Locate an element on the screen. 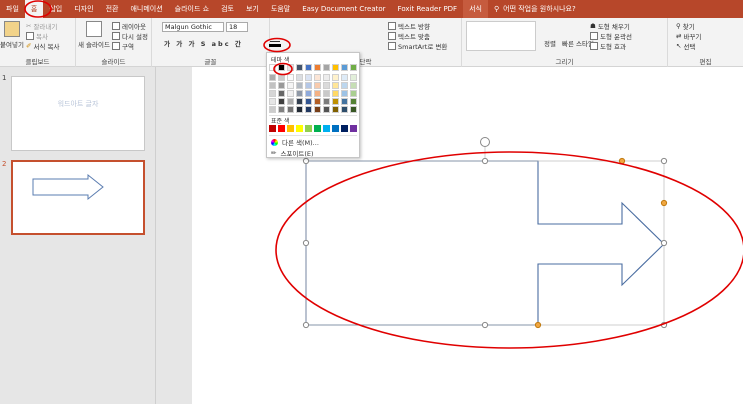 Image resolution: width=743 pixels, height=404 pixels. panel-divider is located at coordinates (313, 135).